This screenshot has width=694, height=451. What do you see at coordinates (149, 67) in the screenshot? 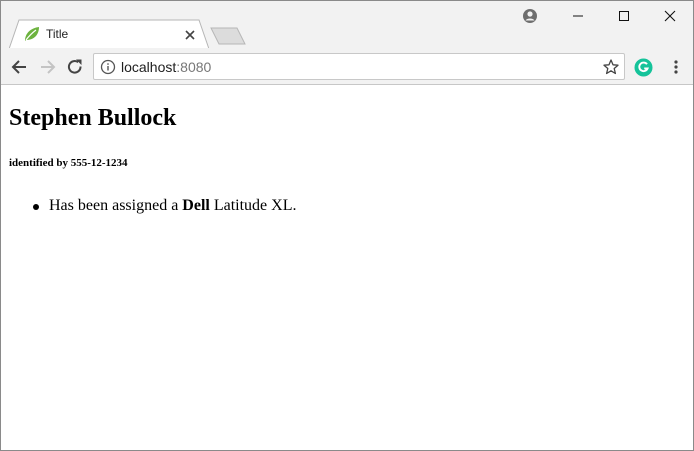
I see `url-host: localhost` at bounding box center [149, 67].